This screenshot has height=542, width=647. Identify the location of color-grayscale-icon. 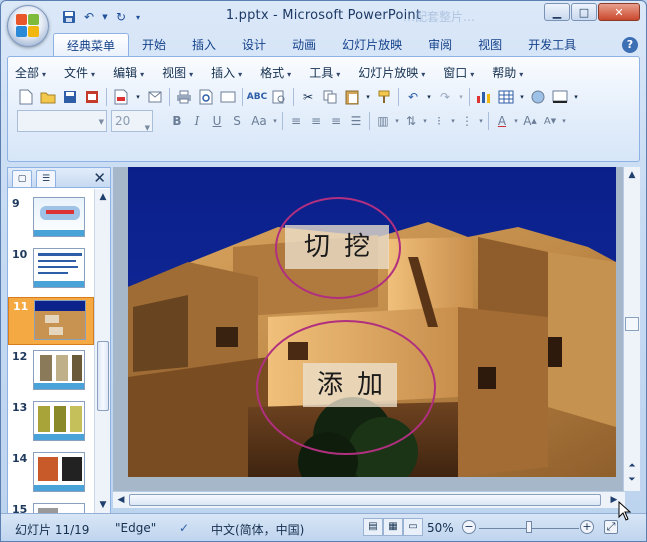
(560, 97).